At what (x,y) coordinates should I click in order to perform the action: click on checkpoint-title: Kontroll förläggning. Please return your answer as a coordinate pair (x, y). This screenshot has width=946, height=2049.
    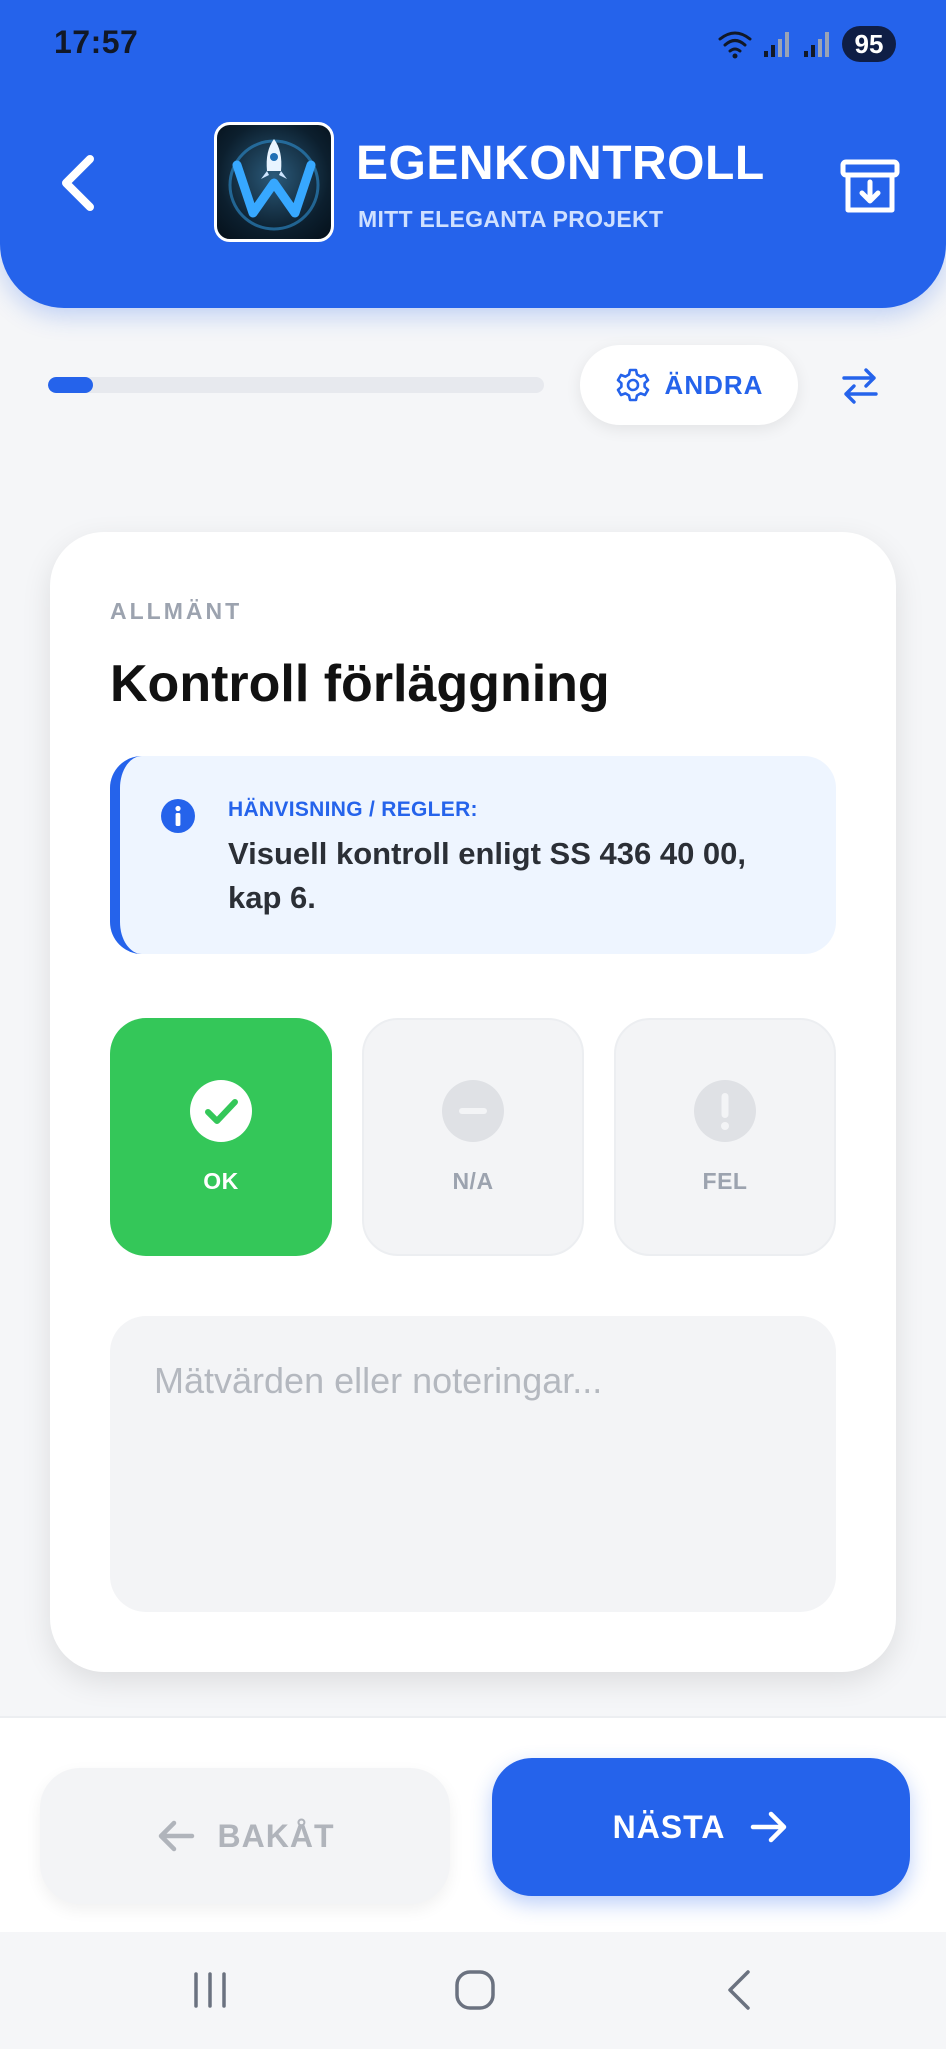
    Looking at the image, I should click on (360, 684).